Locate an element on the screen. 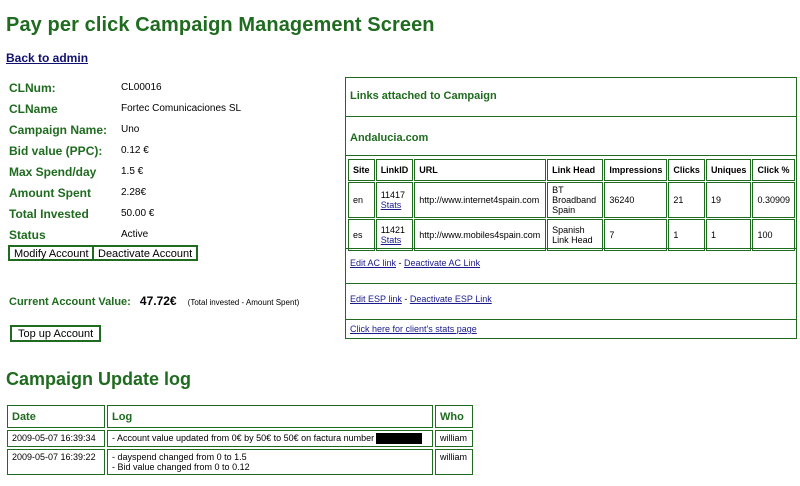 Image resolution: width=800 pixels, height=486 pixels. current-value-note: (Total invested - Amount Spent) is located at coordinates (243, 302).